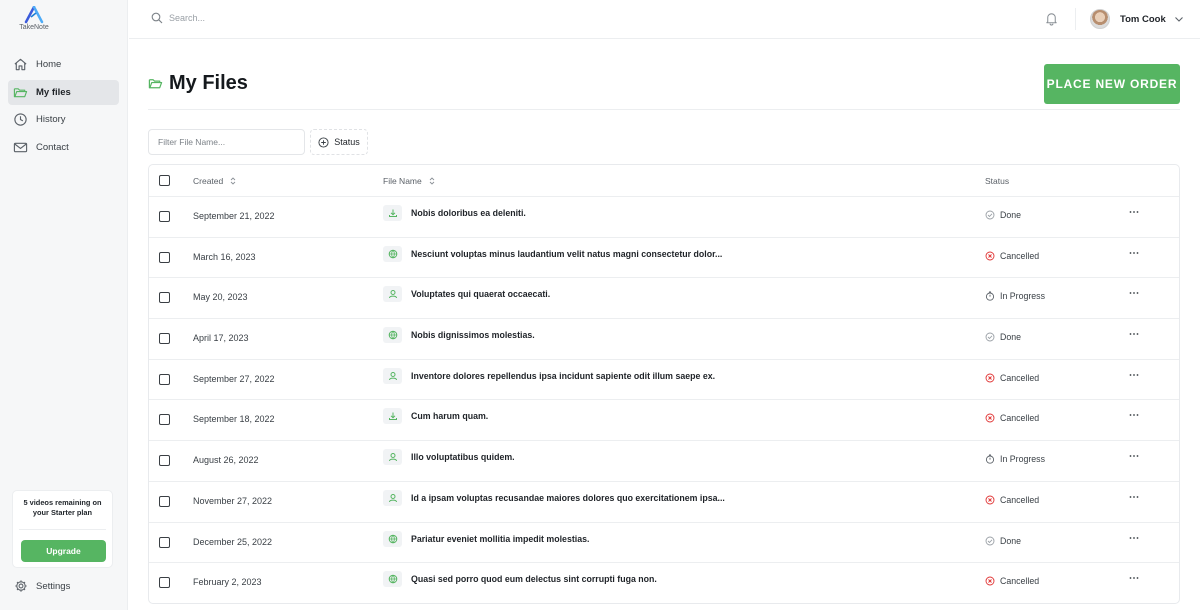 The image size is (1200, 610). What do you see at coordinates (450, 416) in the screenshot?
I see `file-name: Cum harum quam.` at bounding box center [450, 416].